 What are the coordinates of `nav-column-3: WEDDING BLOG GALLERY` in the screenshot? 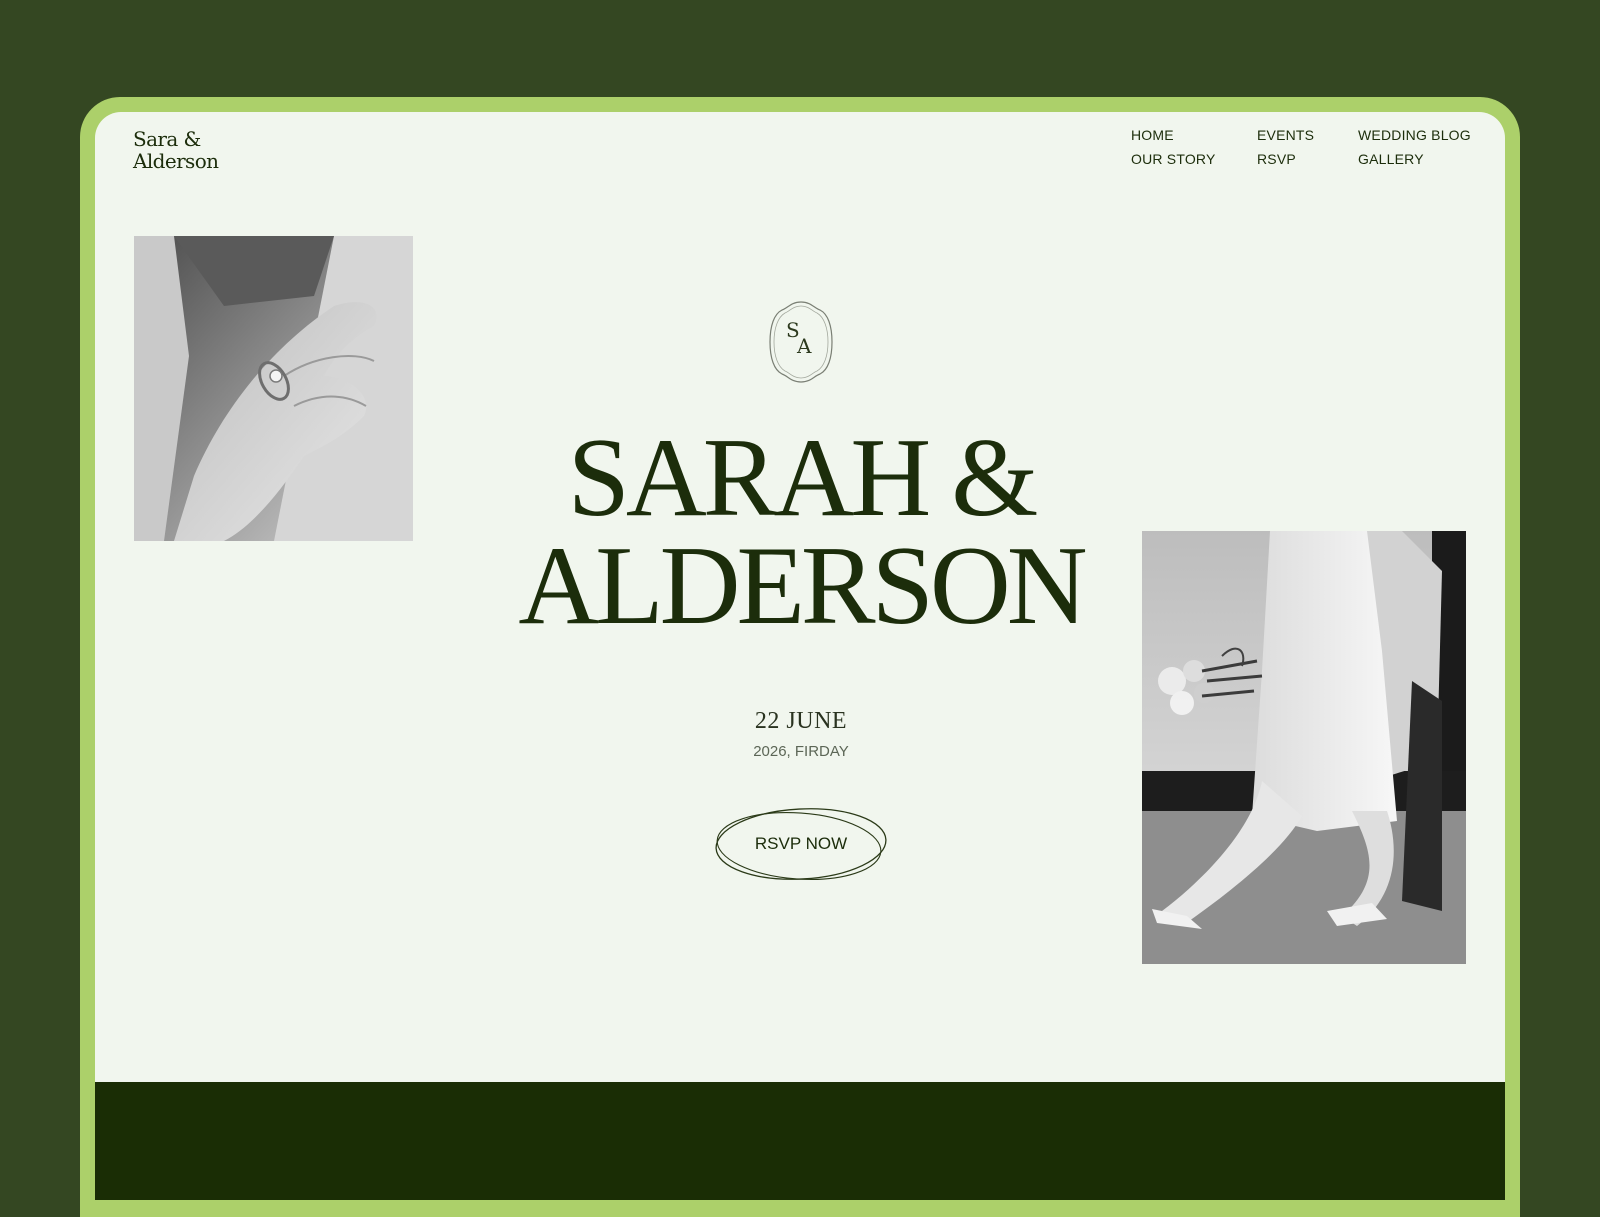 It's located at (1414, 147).